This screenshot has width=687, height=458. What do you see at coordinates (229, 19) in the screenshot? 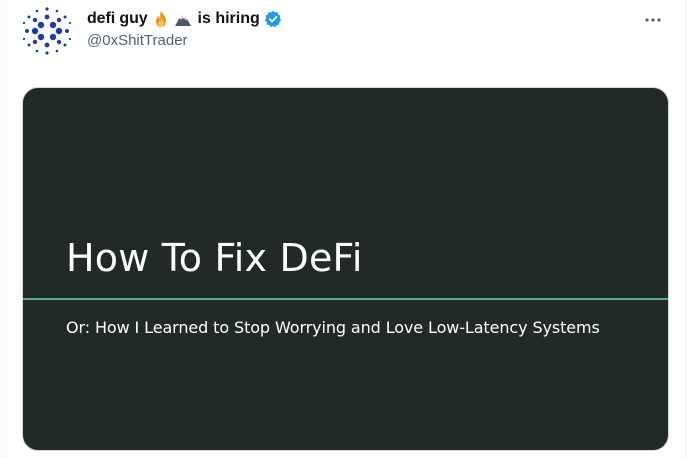
I see `name-suffix: is hiring` at bounding box center [229, 19].